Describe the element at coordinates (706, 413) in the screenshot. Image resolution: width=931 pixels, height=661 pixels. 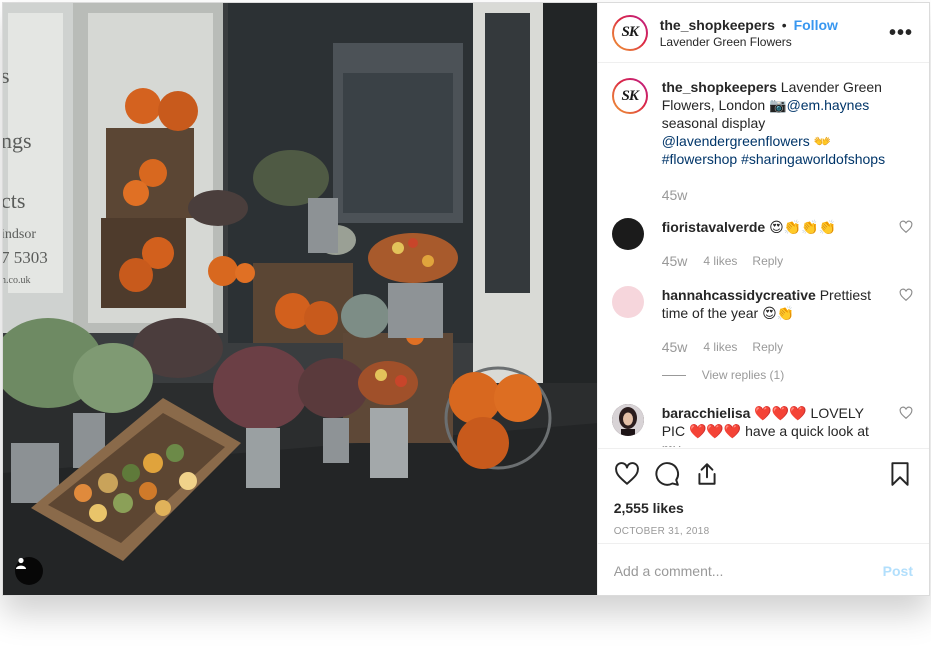
I see `comment-username: baracchielisa` at that location.